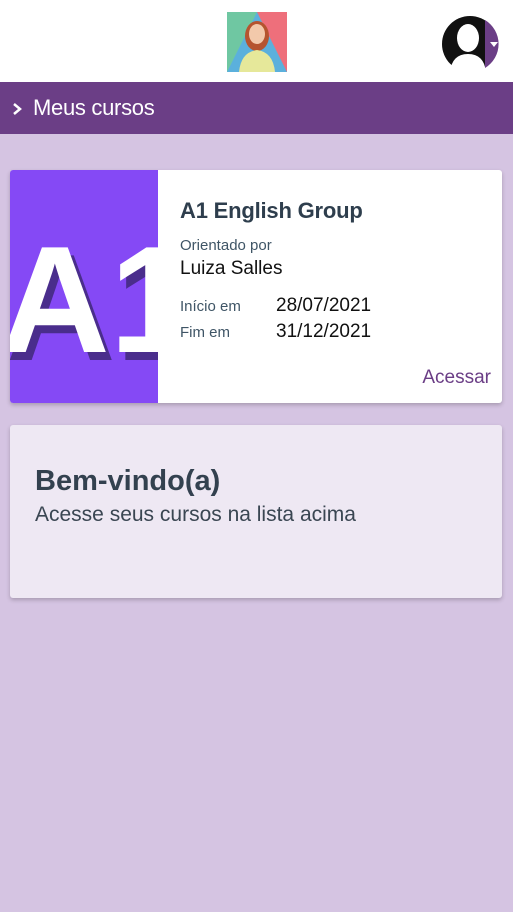 The width and height of the screenshot is (513, 912). What do you see at coordinates (128, 481) in the screenshot?
I see `welcome-title: Bem-vindo(a)` at bounding box center [128, 481].